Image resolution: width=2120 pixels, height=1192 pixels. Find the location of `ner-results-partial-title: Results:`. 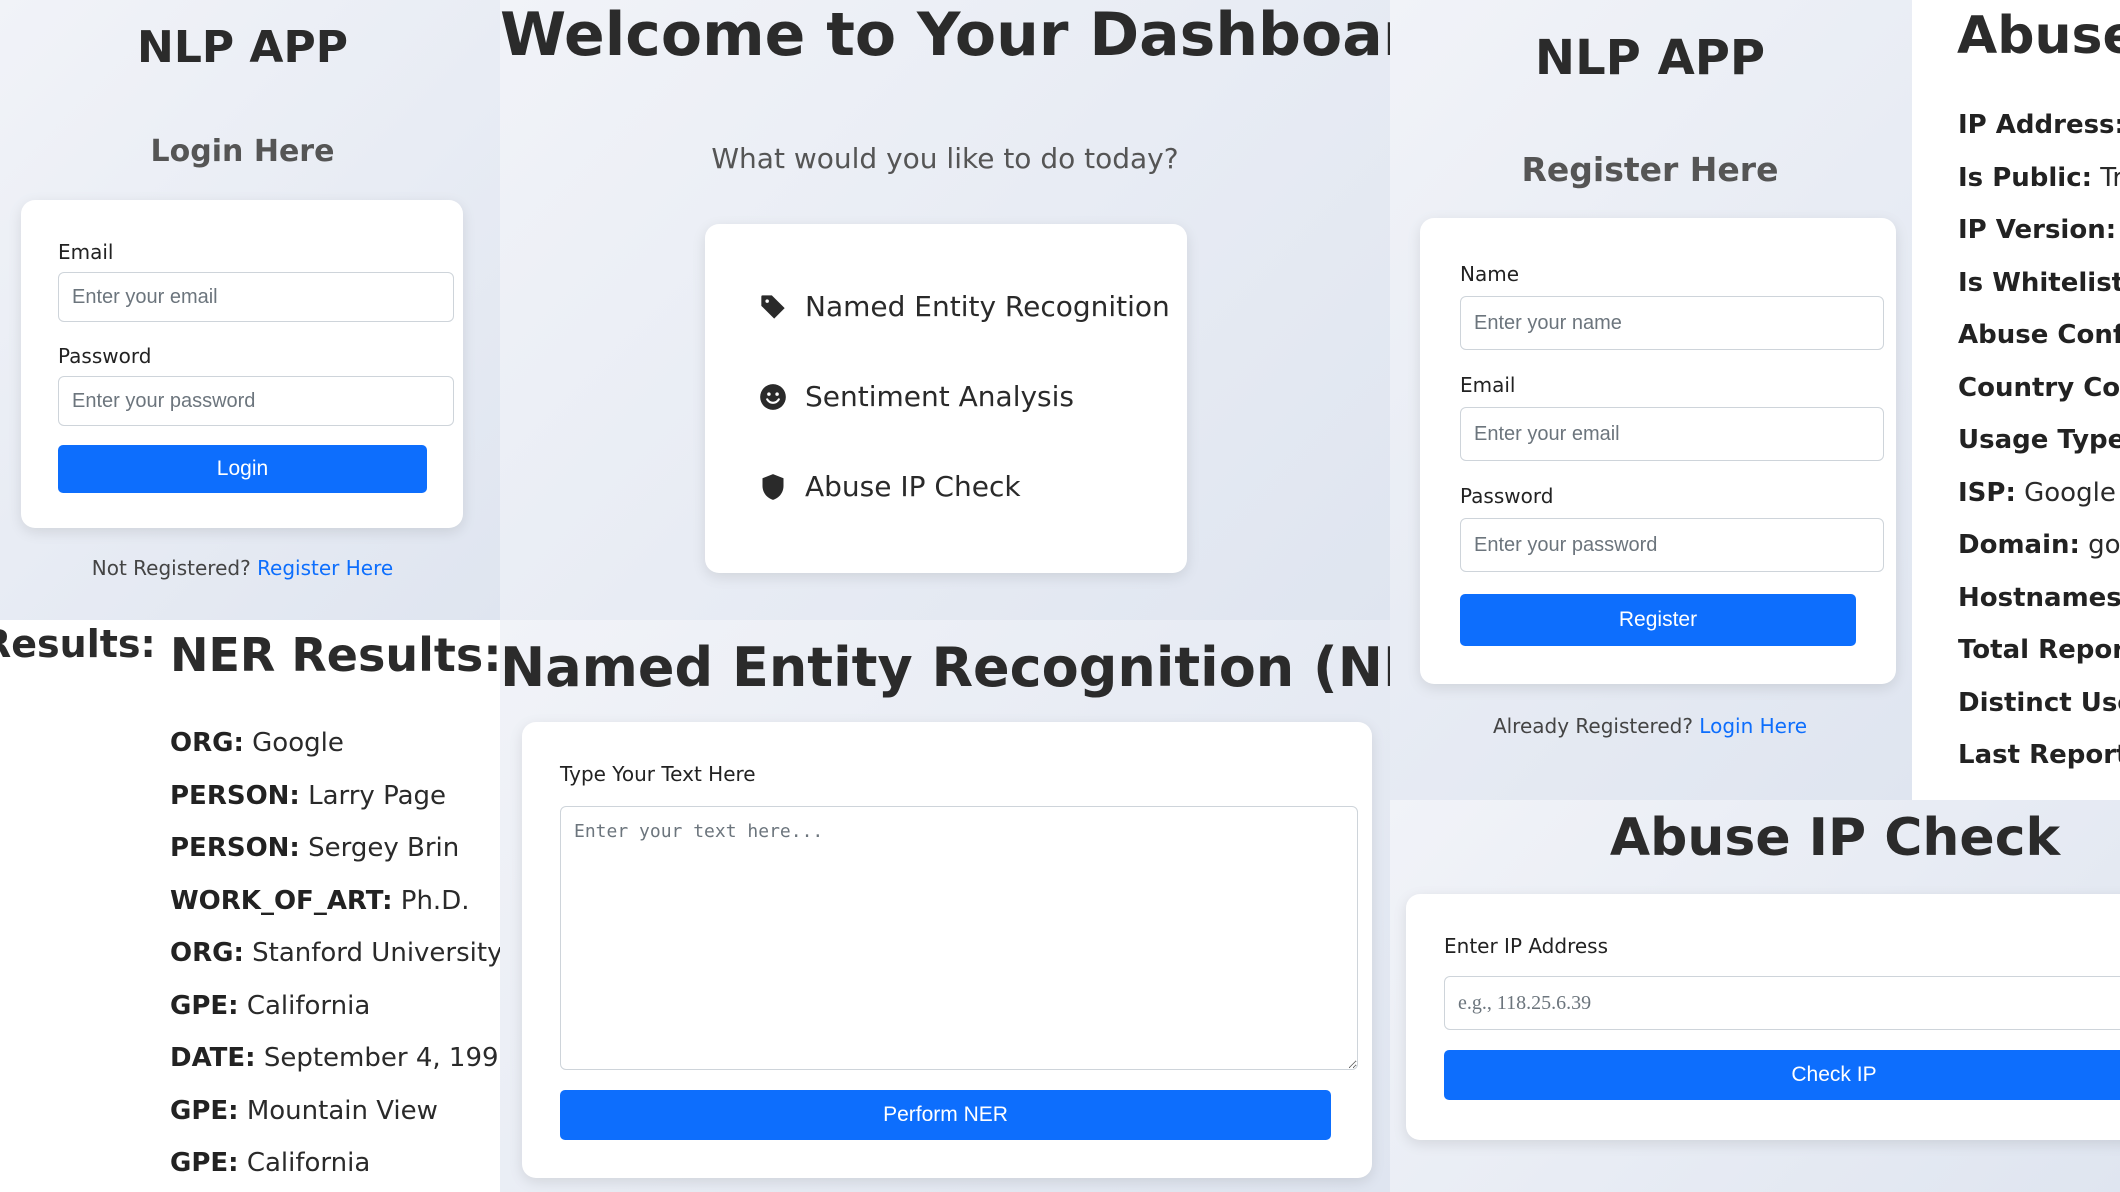

ner-results-partial-title: Results: is located at coordinates (78, 644).